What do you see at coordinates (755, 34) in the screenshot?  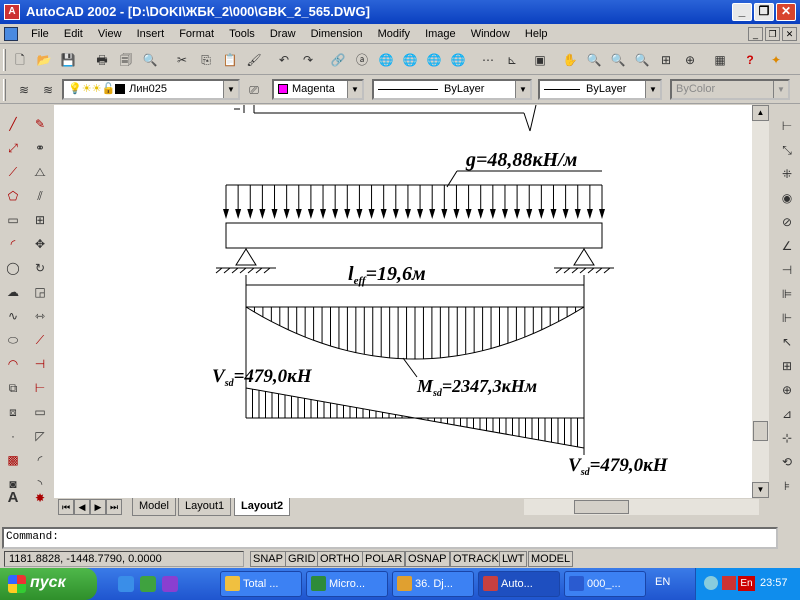 I see `doc-minimize-button: _` at bounding box center [755, 34].